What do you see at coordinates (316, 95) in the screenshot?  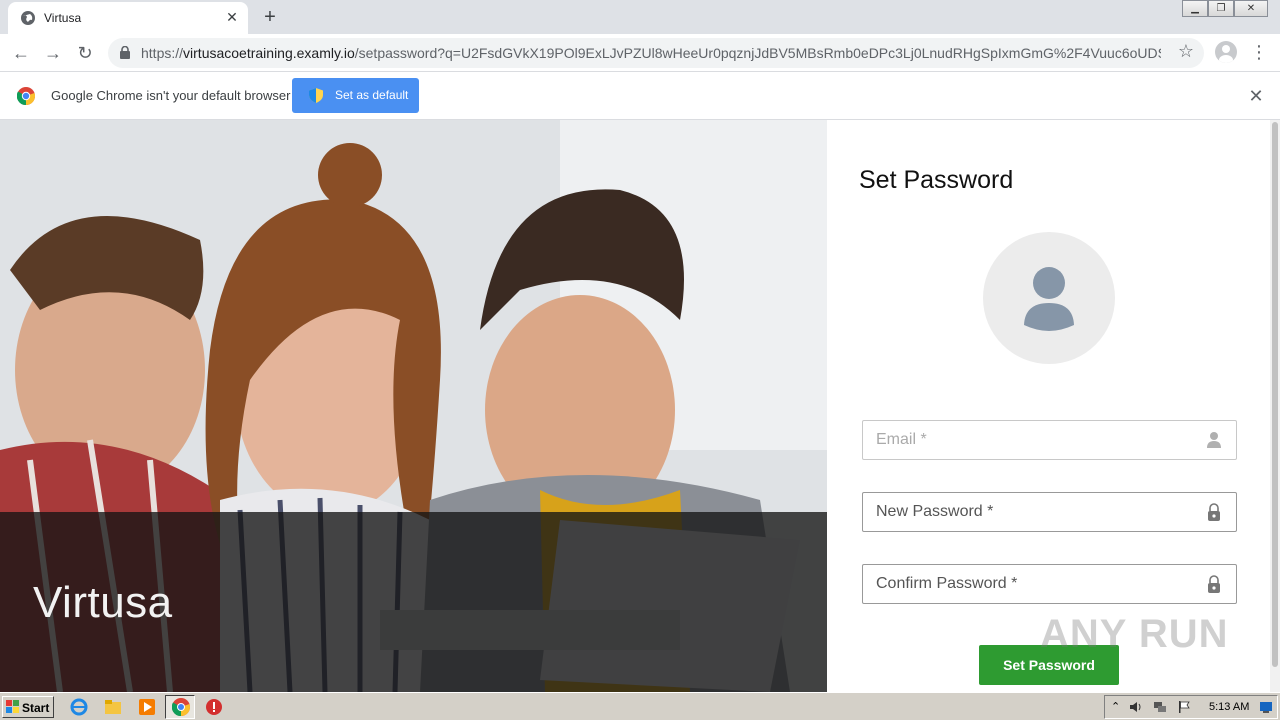 I see `shield-icon` at bounding box center [316, 95].